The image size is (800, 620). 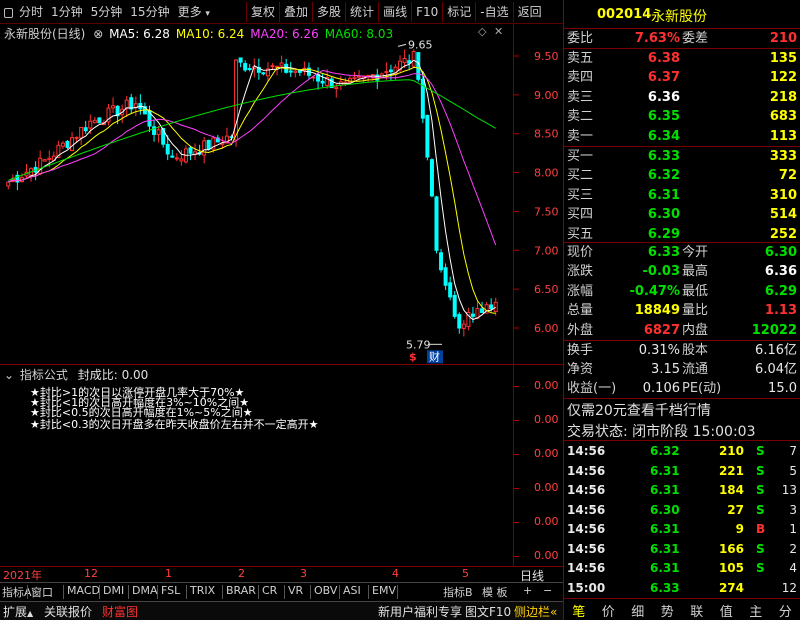 I want to click on ma-label: MA20: 6.26, so click(x=284, y=34).